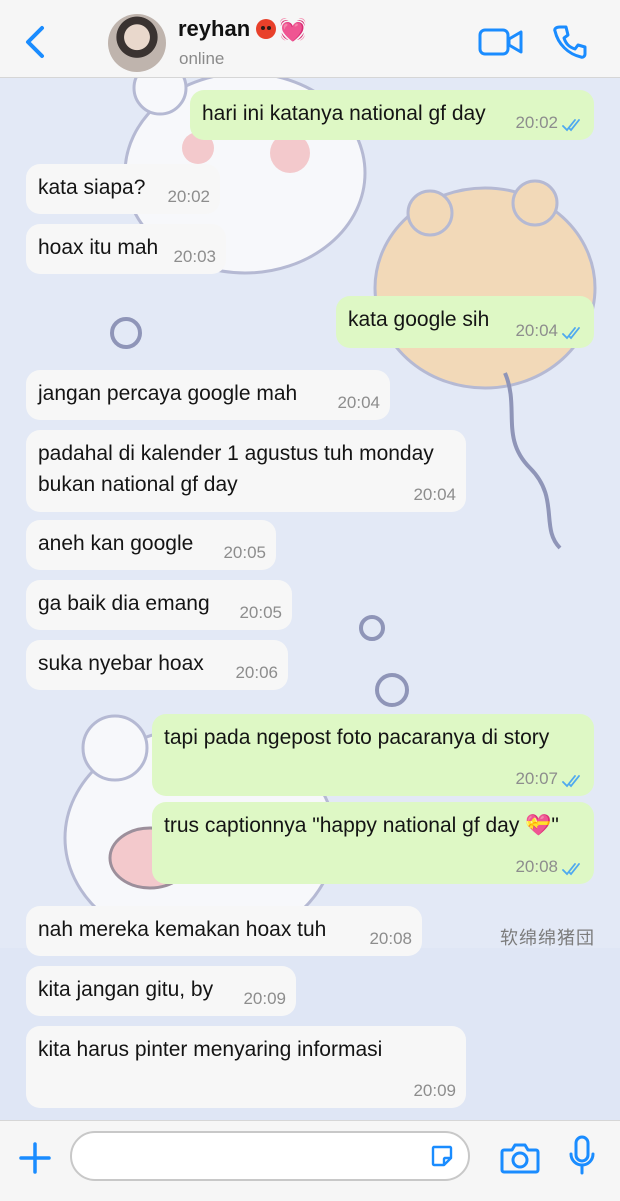  What do you see at coordinates (36, 42) in the screenshot?
I see `back-chevron-icon` at bounding box center [36, 42].